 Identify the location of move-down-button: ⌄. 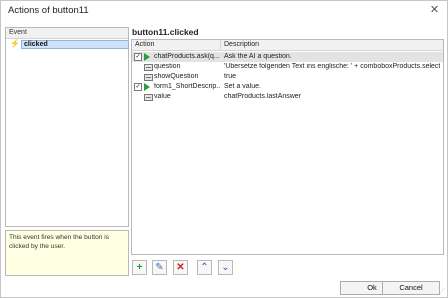
(225, 267).